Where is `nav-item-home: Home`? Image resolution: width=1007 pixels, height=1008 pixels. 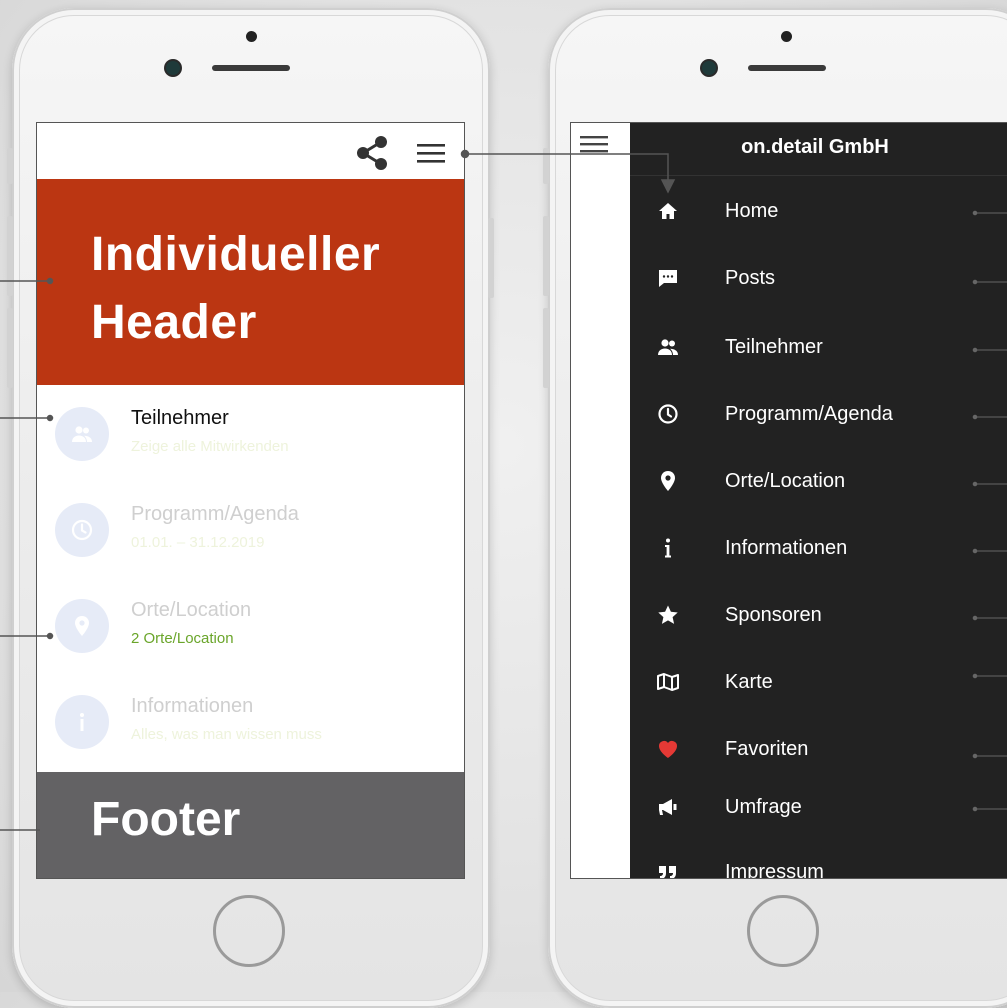
nav-item-home: Home is located at coordinates (818, 211).